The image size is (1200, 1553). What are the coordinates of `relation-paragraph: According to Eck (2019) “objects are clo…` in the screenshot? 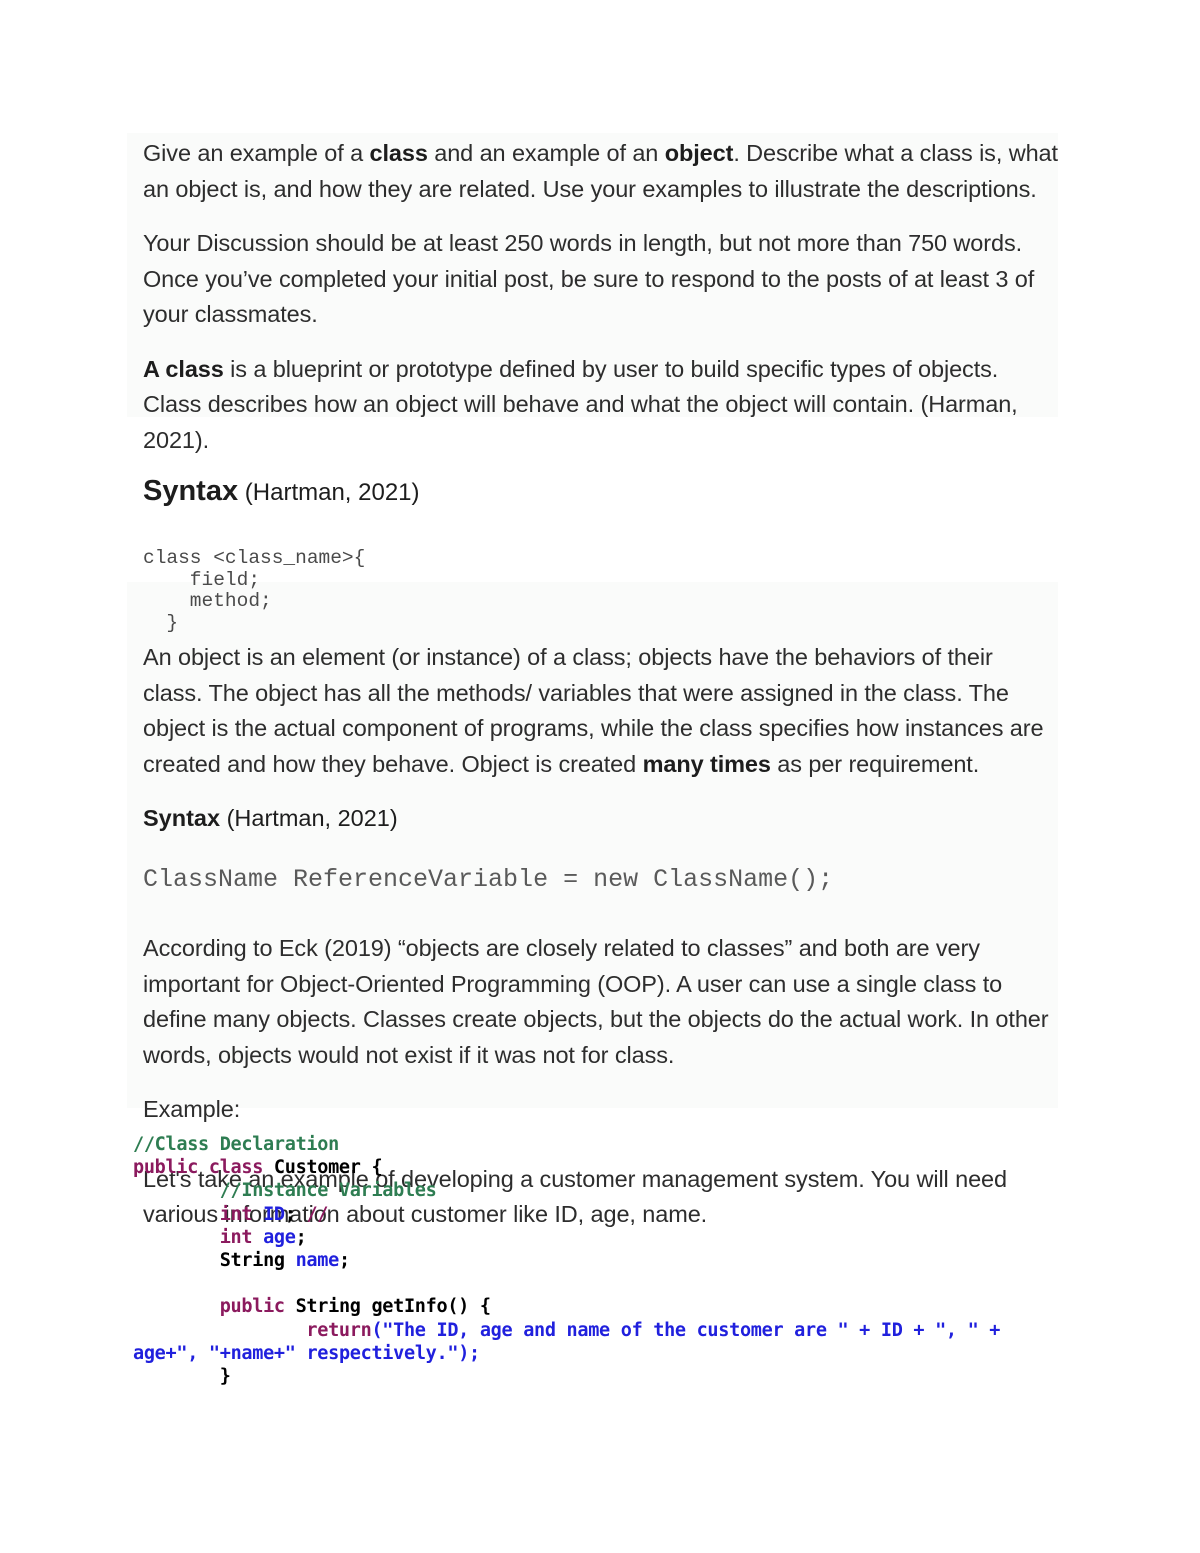 It's located at (596, 1001).